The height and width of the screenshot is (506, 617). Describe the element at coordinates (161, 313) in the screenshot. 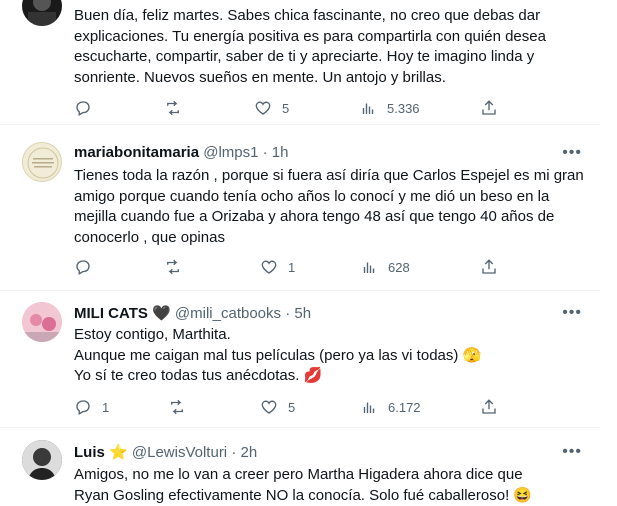

I see `black-heart-icon: 🖤` at that location.